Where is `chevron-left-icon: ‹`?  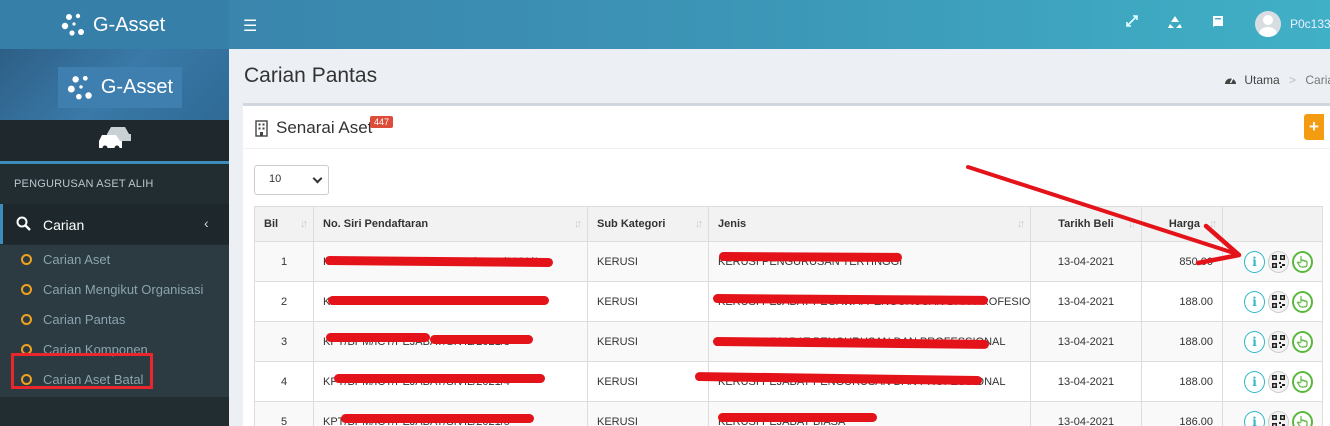 chevron-left-icon: ‹ is located at coordinates (206, 223).